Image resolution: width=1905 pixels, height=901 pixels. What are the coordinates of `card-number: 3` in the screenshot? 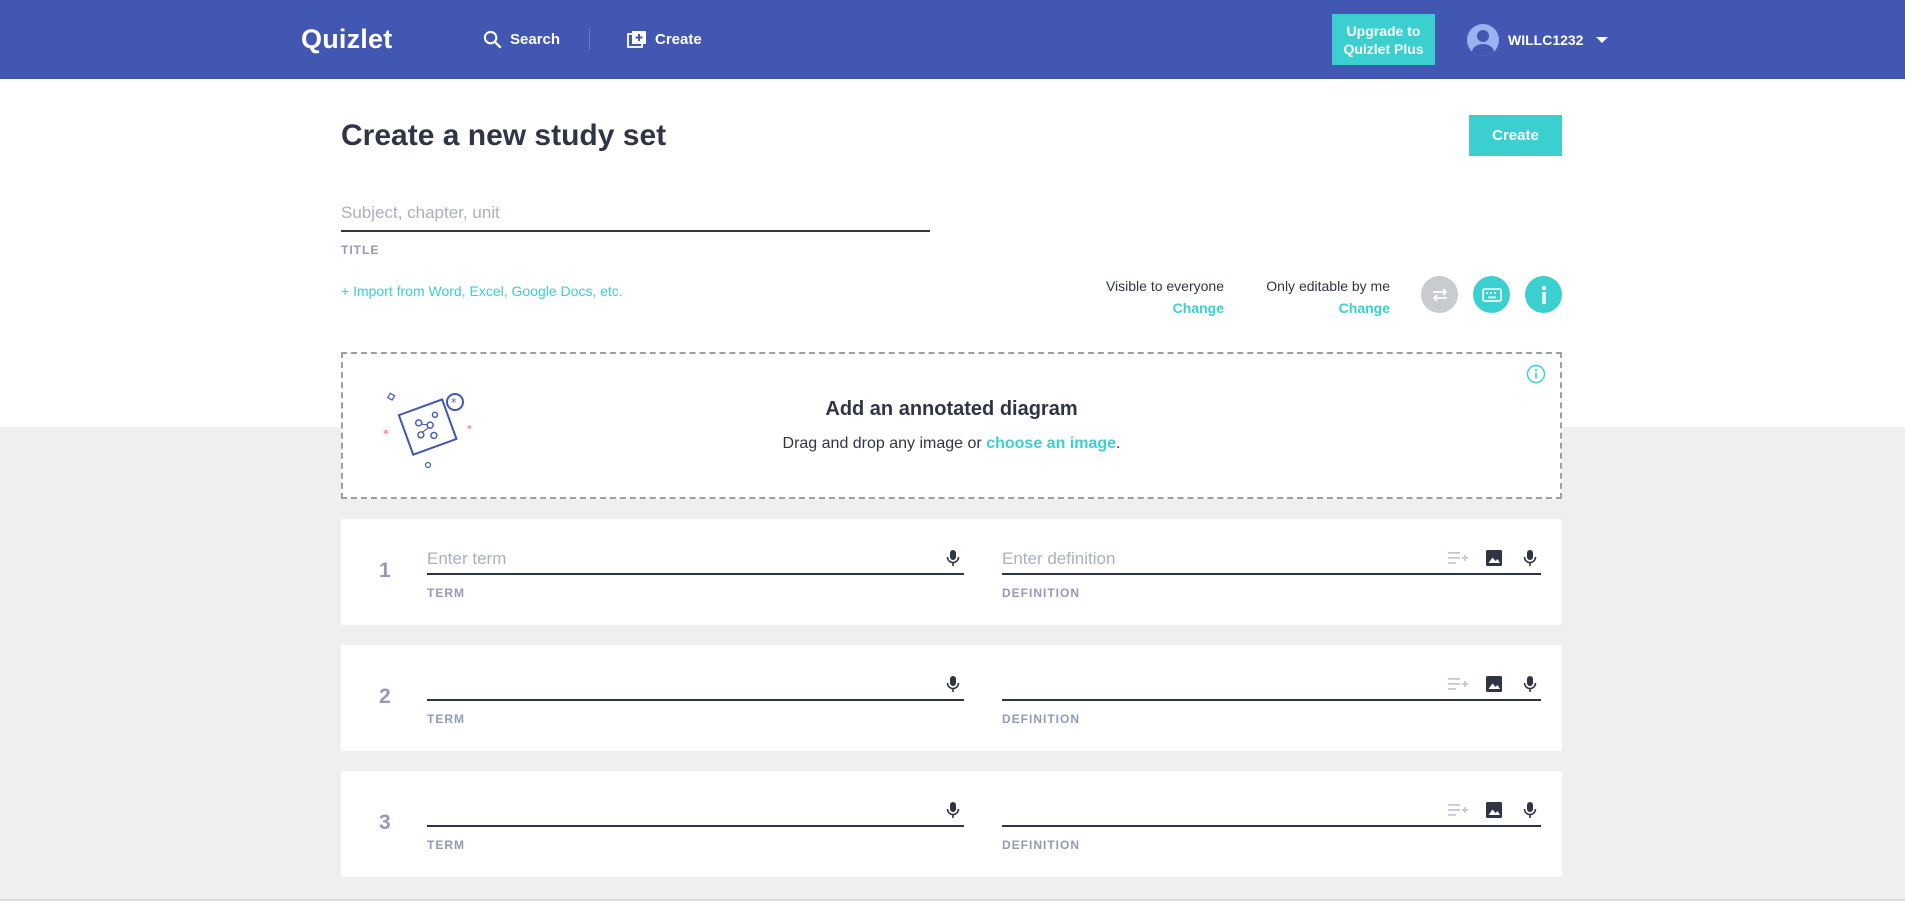 It's located at (385, 822).